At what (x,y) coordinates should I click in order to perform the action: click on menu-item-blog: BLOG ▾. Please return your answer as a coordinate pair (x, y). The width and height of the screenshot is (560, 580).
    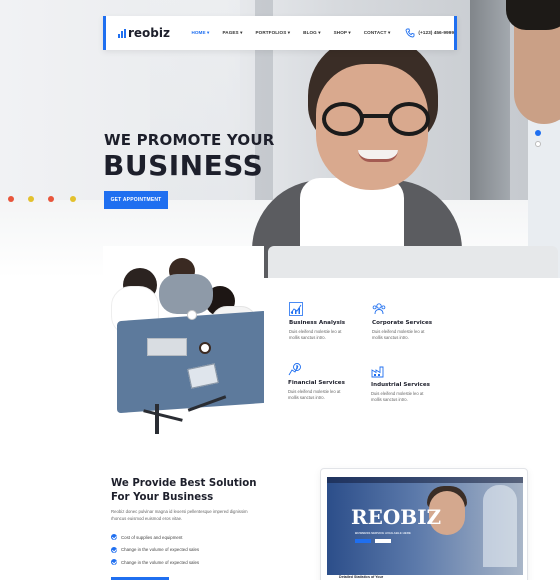
    Looking at the image, I should click on (311, 33).